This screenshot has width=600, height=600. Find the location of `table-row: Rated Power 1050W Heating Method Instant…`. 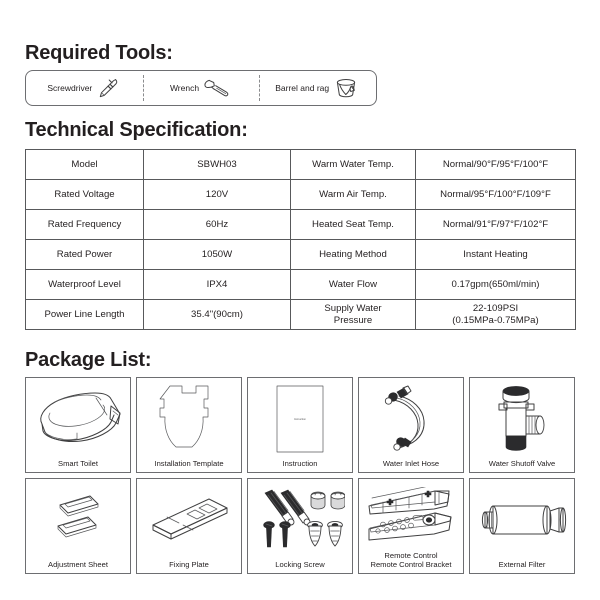

table-row: Rated Power 1050W Heating Method Instant… is located at coordinates (300, 254).